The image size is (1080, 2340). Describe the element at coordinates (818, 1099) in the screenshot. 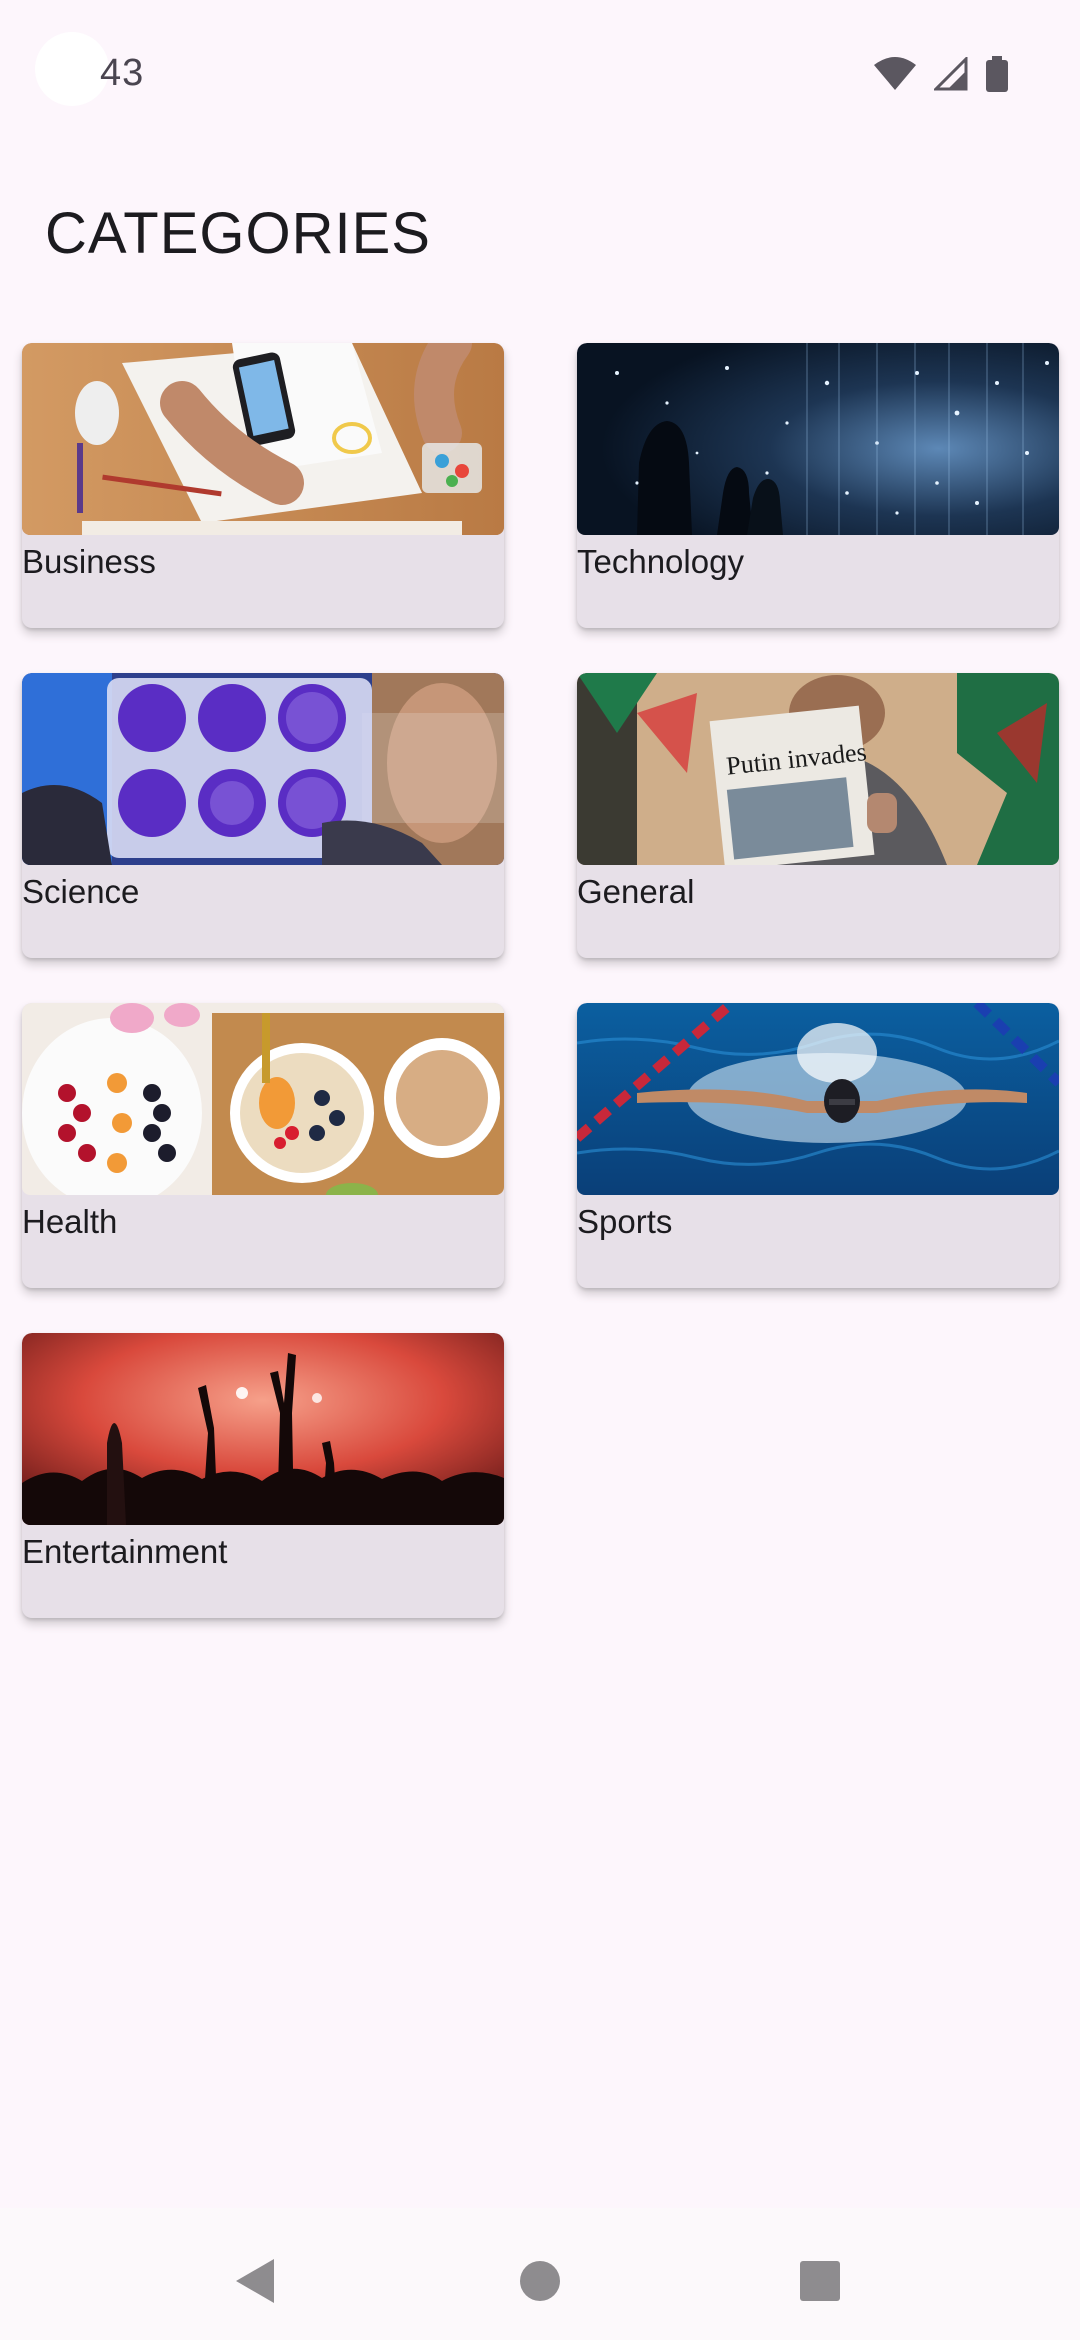

I see `swimmer-photo` at that location.